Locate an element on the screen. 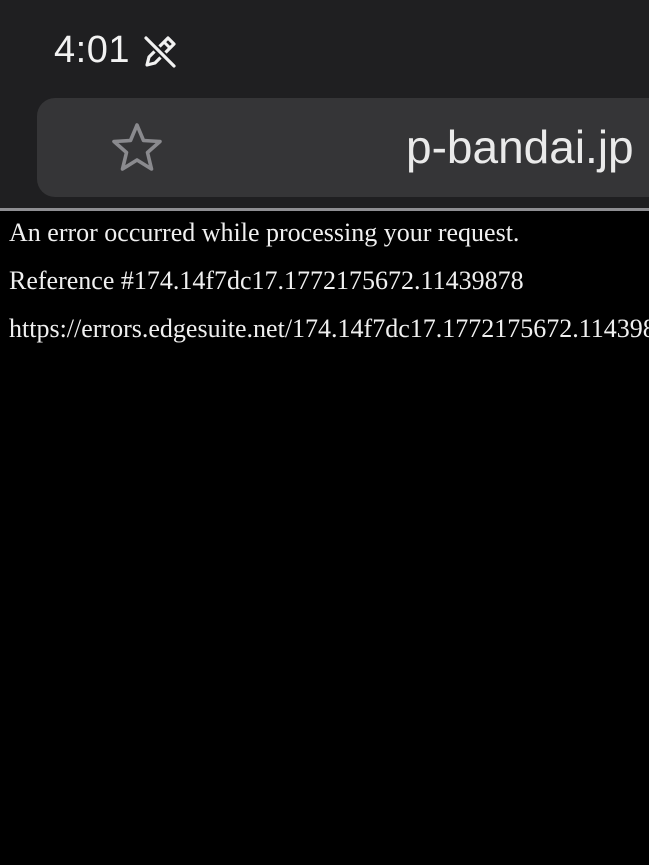  address-bar: p-bandai.jp is located at coordinates (343, 147).